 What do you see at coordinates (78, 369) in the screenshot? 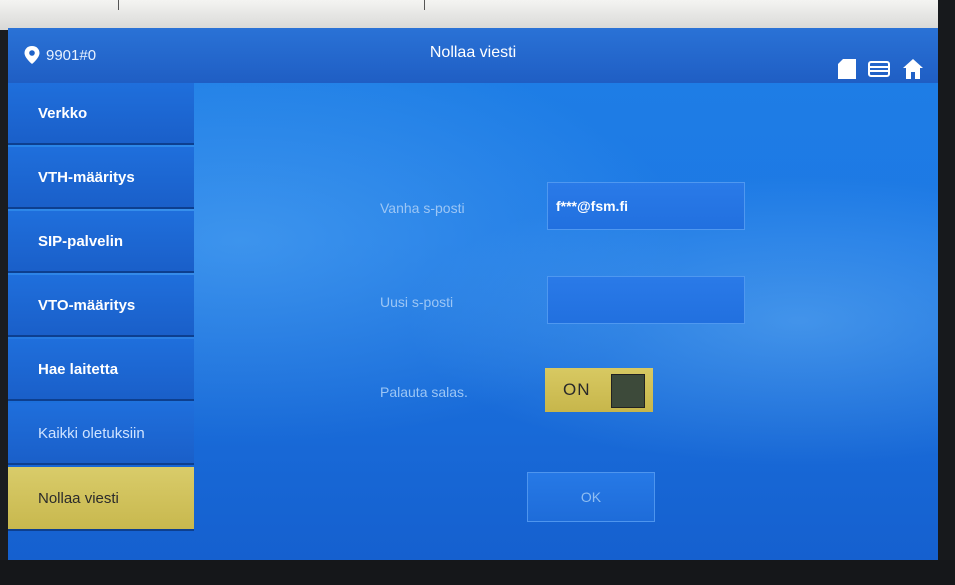
I see `sidebar-item-label: Hae laitetta` at bounding box center [78, 369].